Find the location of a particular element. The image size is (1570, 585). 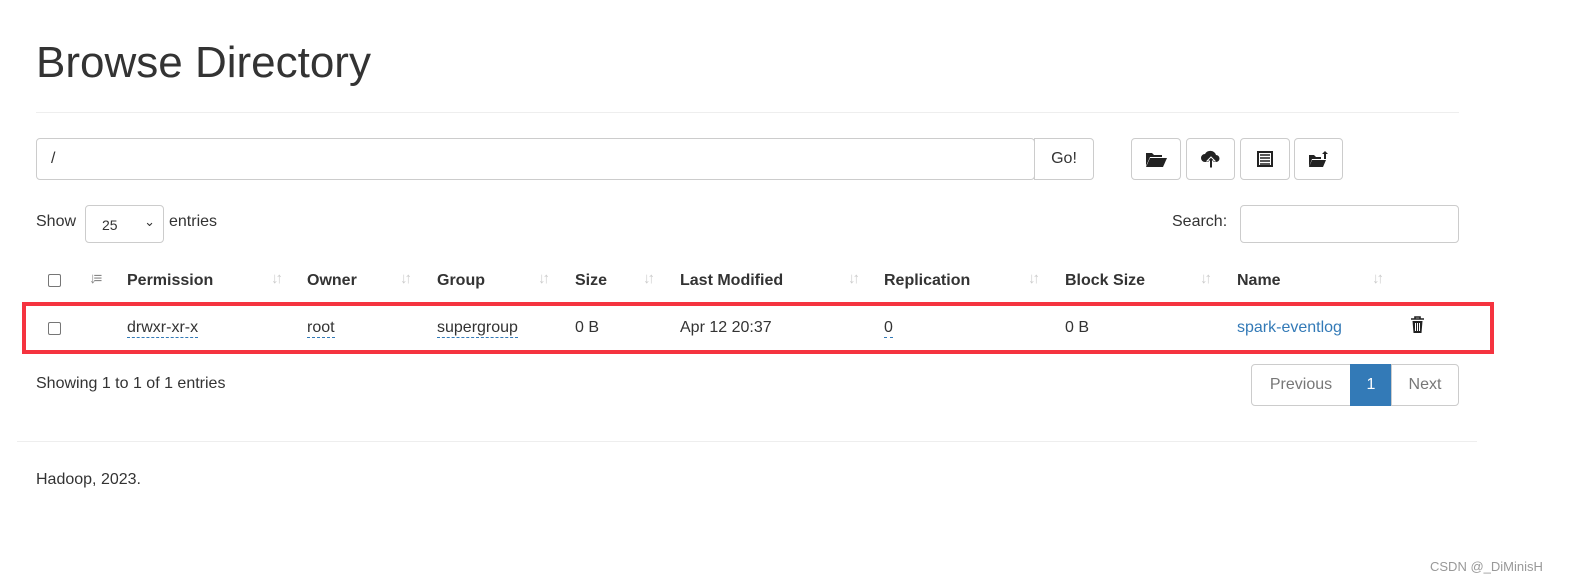

list-icon is located at coordinates (1265, 159).